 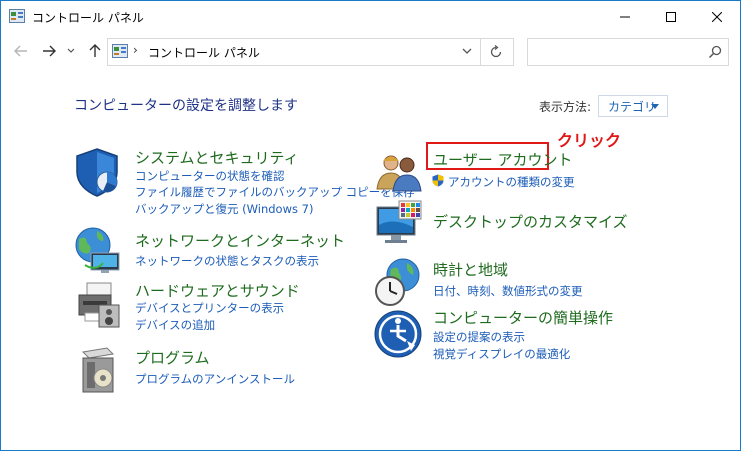 What do you see at coordinates (186, 106) in the screenshot?
I see `page-title: コンピューターの設定を調整します` at bounding box center [186, 106].